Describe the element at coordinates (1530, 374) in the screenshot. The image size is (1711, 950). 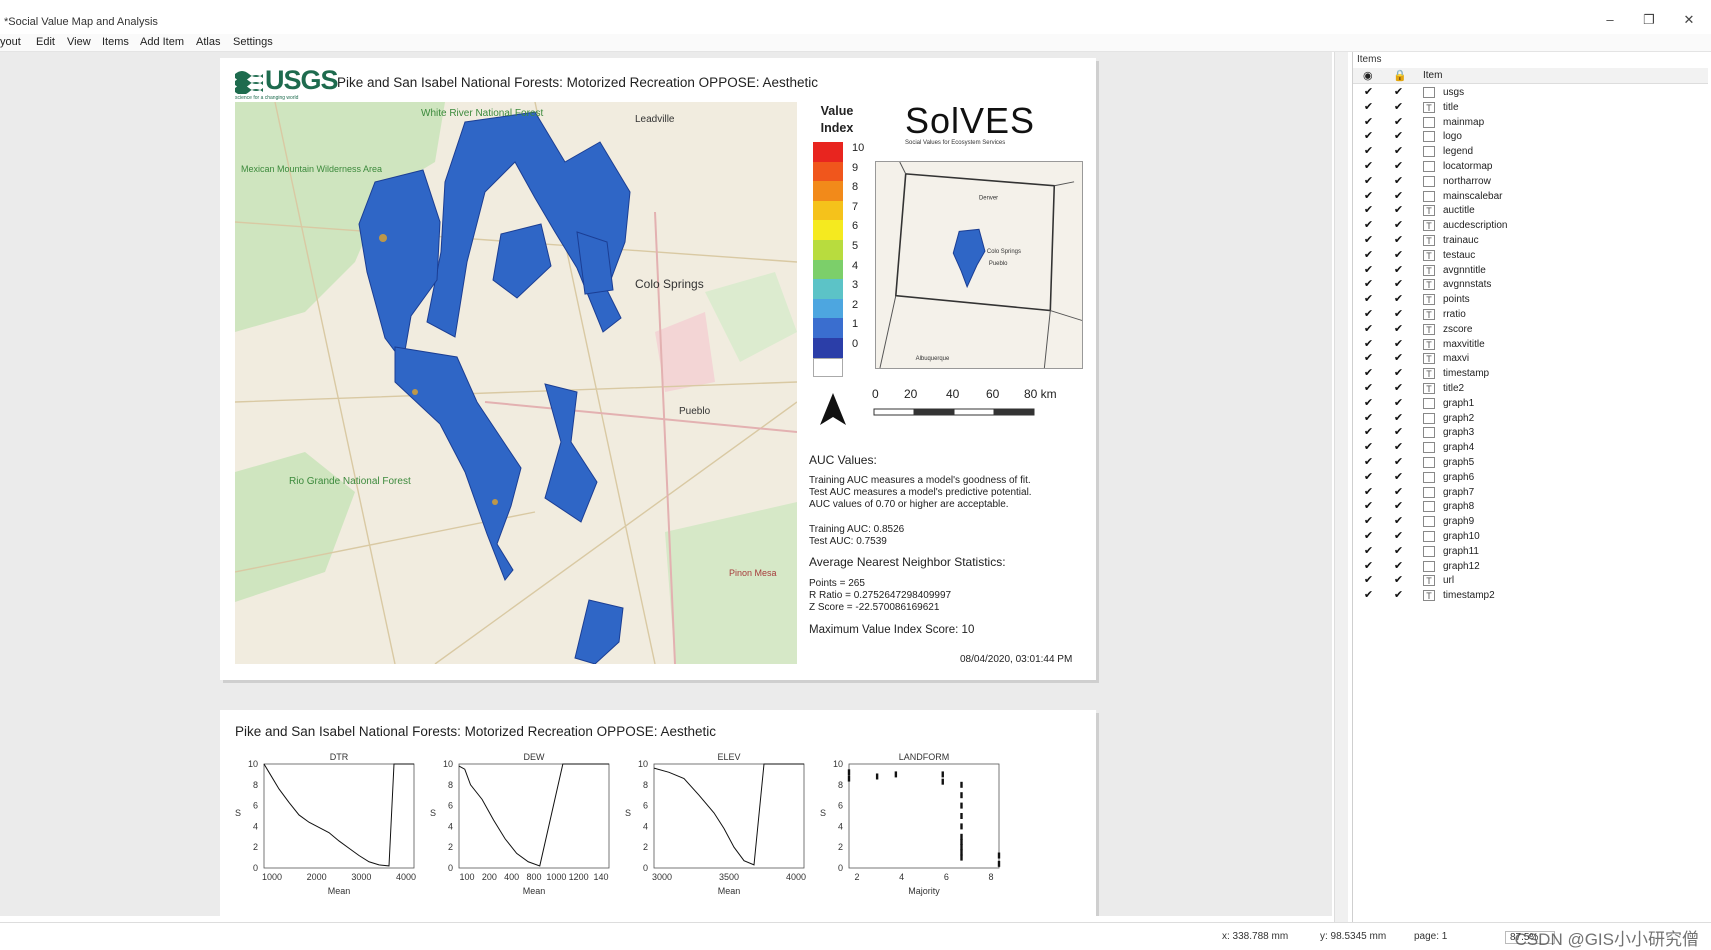
I see `item-row-timestamp: ✔ ✔ Ttimestamp` at that location.